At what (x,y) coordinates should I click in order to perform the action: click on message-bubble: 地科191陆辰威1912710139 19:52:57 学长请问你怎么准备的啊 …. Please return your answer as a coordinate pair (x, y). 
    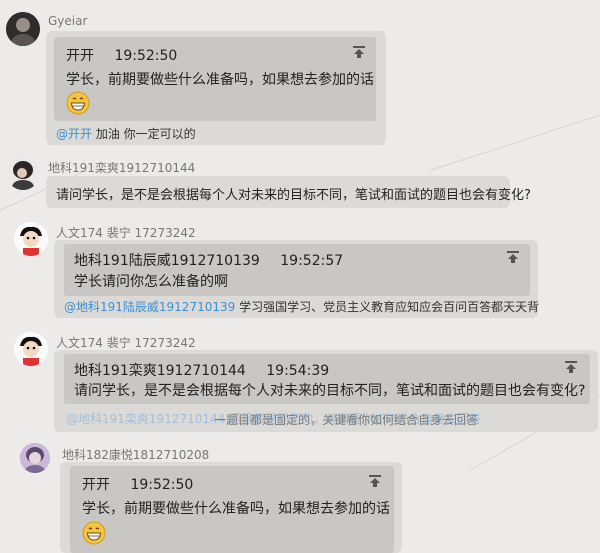
    Looking at the image, I should click on (296, 279).